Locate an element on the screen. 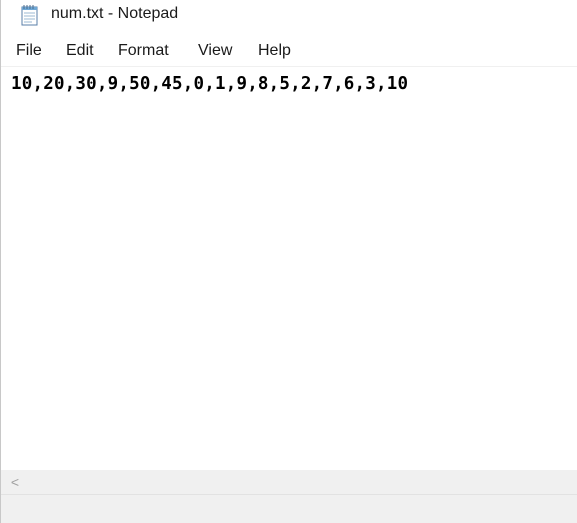 Image resolution: width=577 pixels, height=523 pixels. horizontal-scrollbar: < is located at coordinates (289, 482).